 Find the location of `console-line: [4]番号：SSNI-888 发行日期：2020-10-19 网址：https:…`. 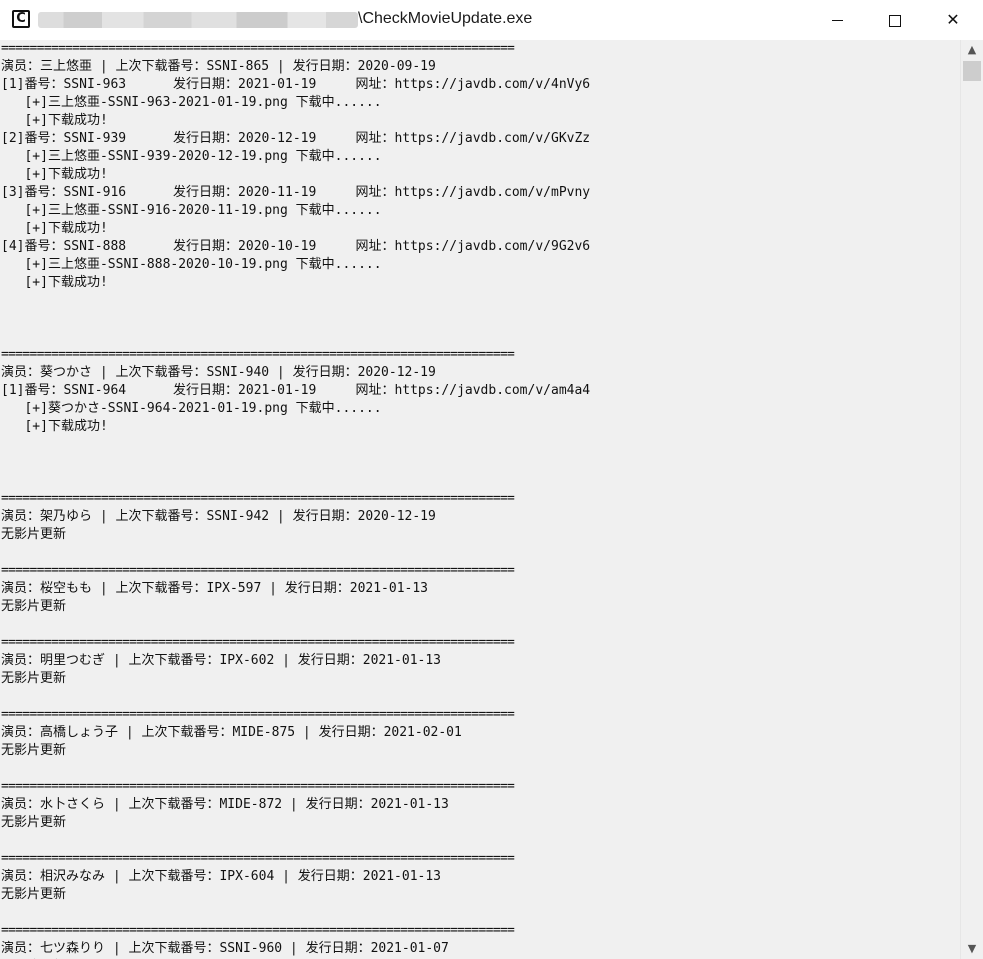

console-line: [4]番号：SSNI-888 发行日期：2020-10-19 网址：https:… is located at coordinates (296, 246).